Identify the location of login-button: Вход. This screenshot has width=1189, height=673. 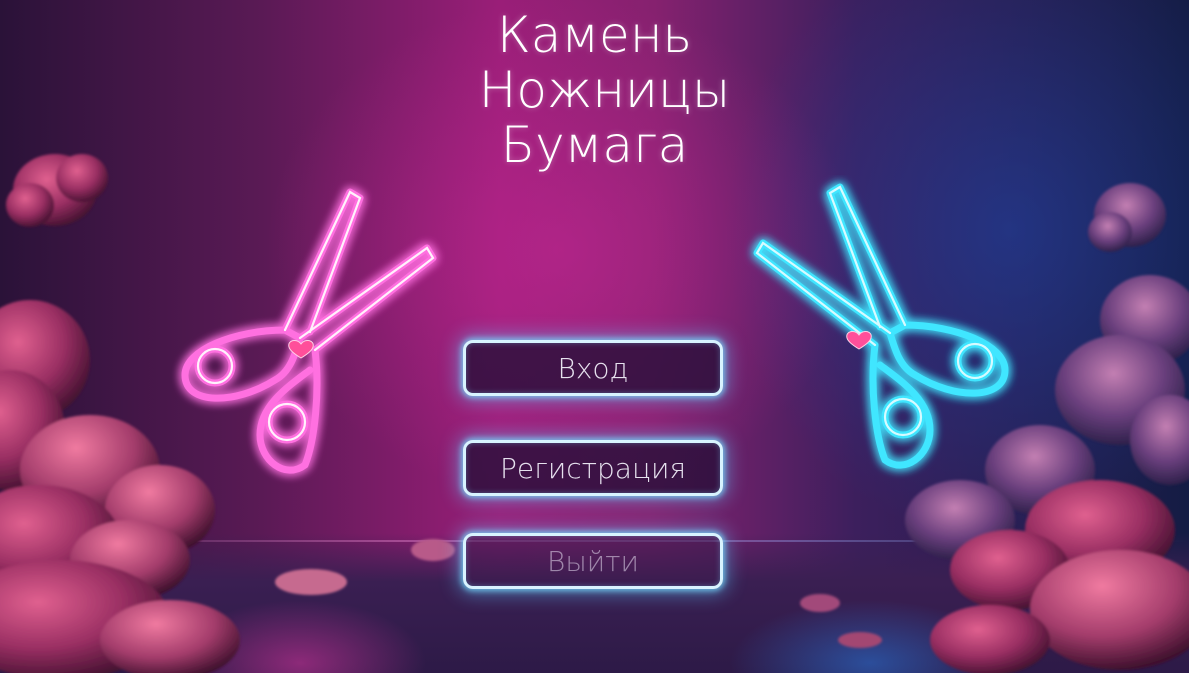
(593, 368).